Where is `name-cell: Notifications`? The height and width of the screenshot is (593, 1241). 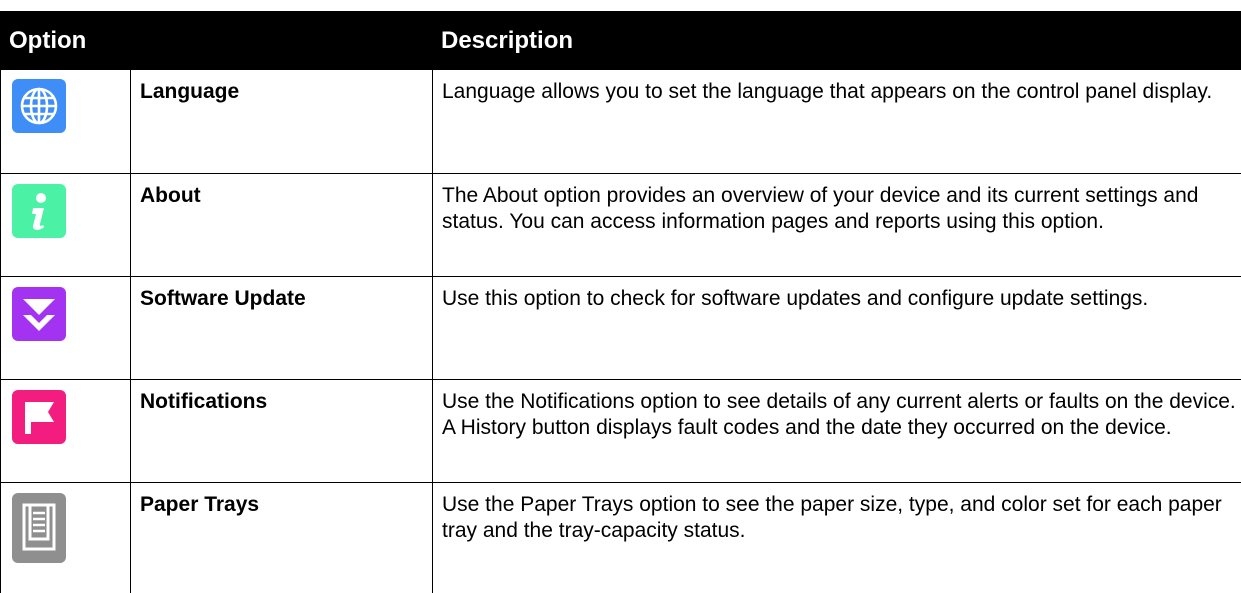 name-cell: Notifications is located at coordinates (282, 431).